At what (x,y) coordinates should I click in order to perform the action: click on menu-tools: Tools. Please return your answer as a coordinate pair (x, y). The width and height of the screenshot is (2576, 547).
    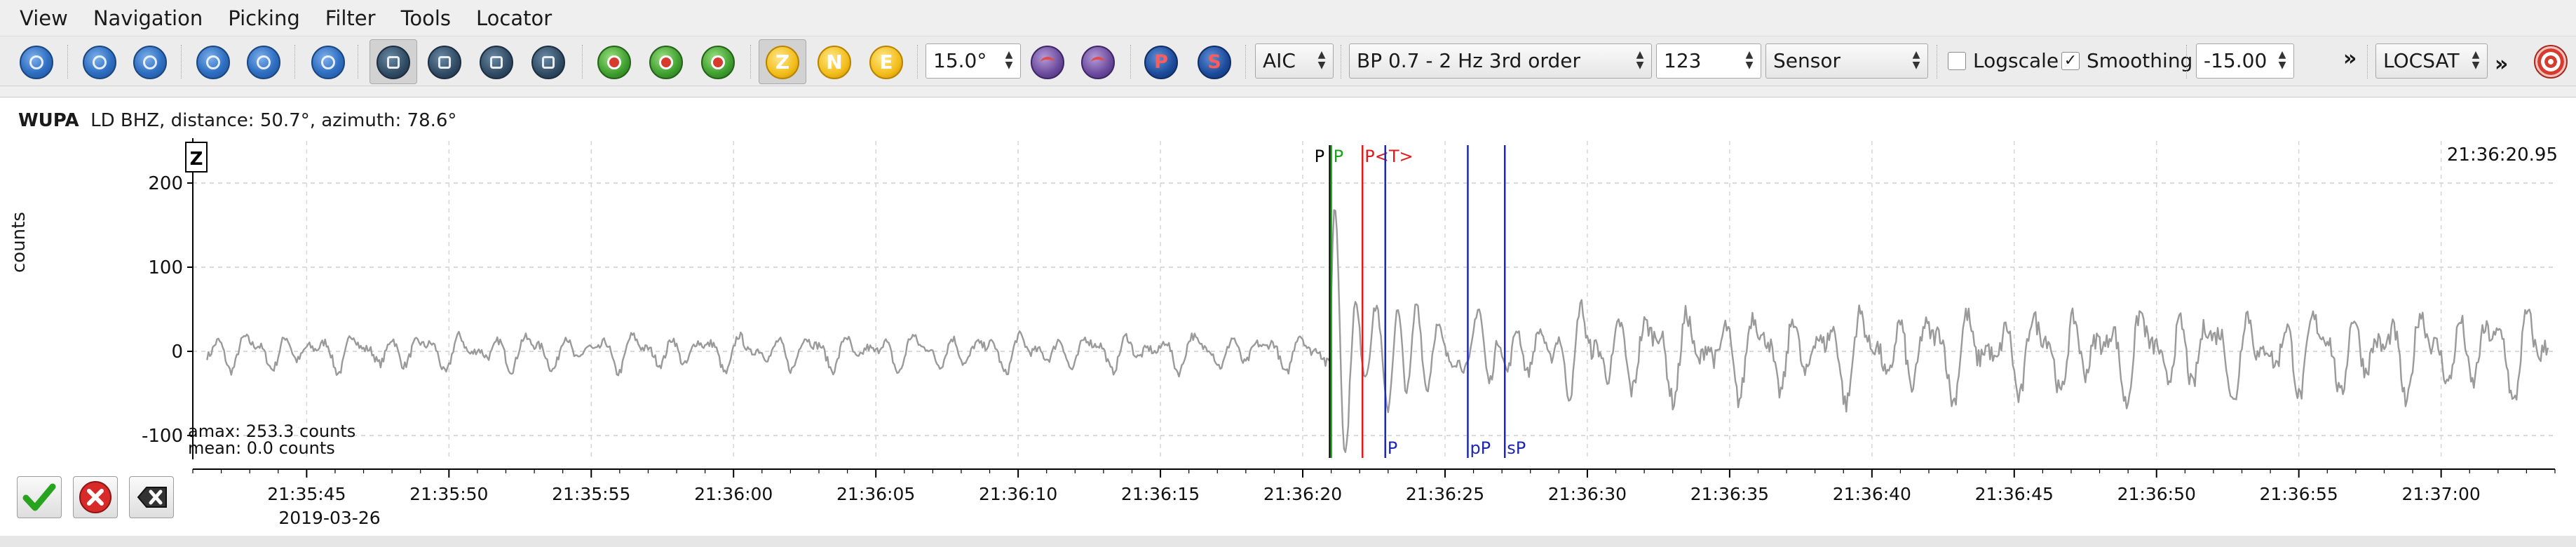
    Looking at the image, I should click on (425, 18).